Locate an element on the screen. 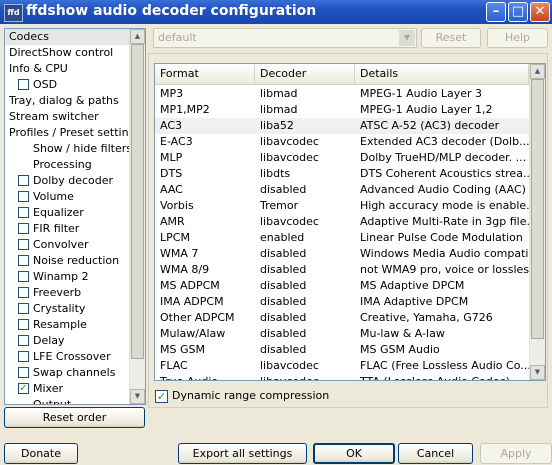 This screenshot has width=552, height=465. maximize-button: □ is located at coordinates (518, 12).